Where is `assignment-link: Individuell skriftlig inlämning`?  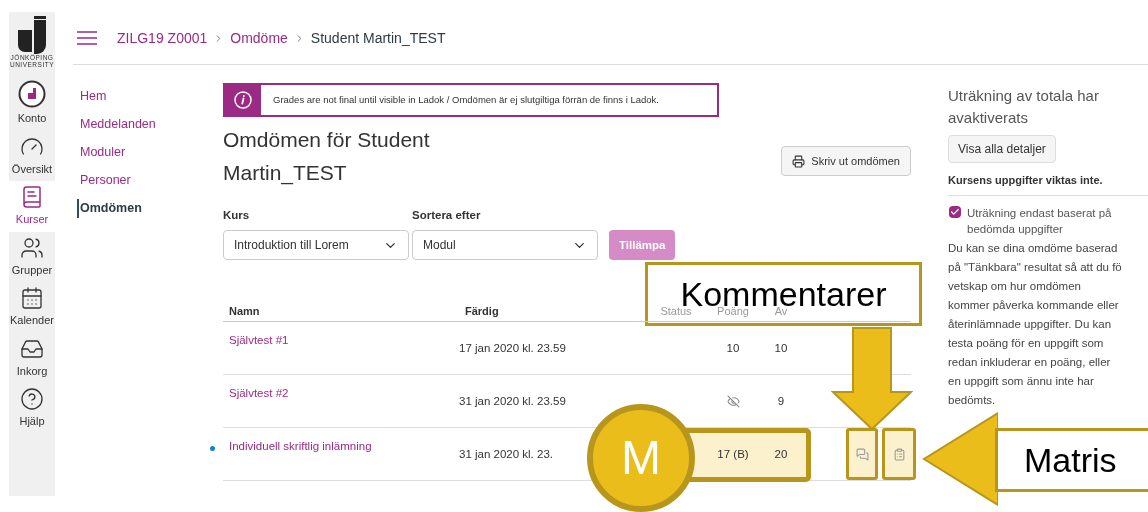
assignment-link: Individuell skriftlig inlämning is located at coordinates (341, 442).